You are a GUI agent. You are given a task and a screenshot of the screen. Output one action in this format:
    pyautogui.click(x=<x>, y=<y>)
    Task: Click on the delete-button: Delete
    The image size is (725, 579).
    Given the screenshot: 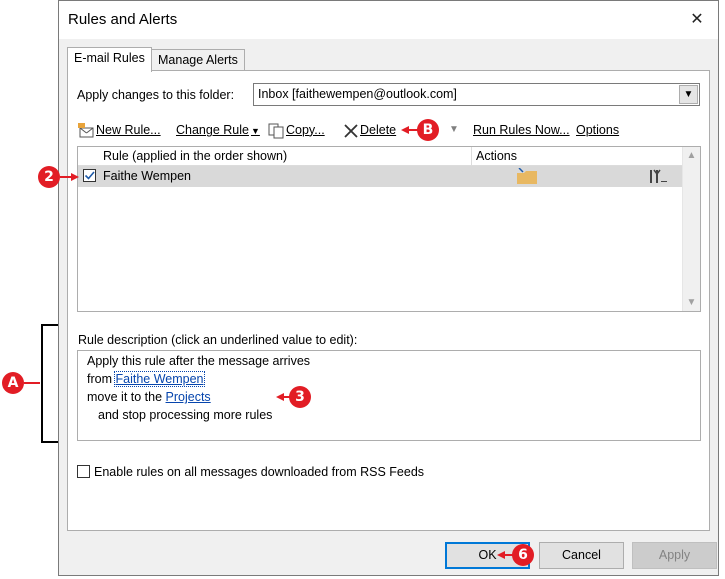 What is the action you would take?
    pyautogui.click(x=369, y=130)
    